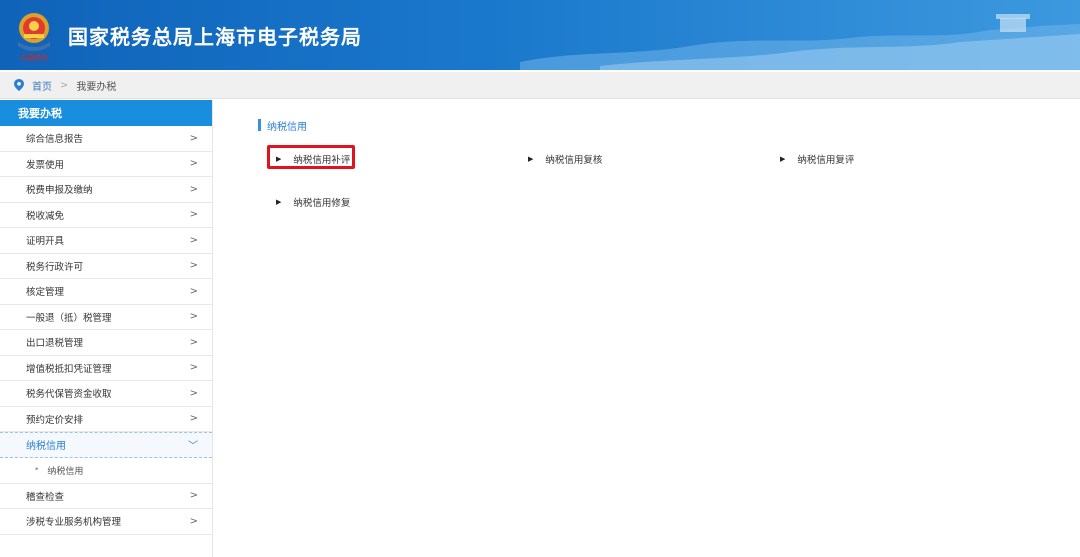 The height and width of the screenshot is (557, 1080). Describe the element at coordinates (19, 85) in the screenshot. I see `location-pin-icon` at that location.